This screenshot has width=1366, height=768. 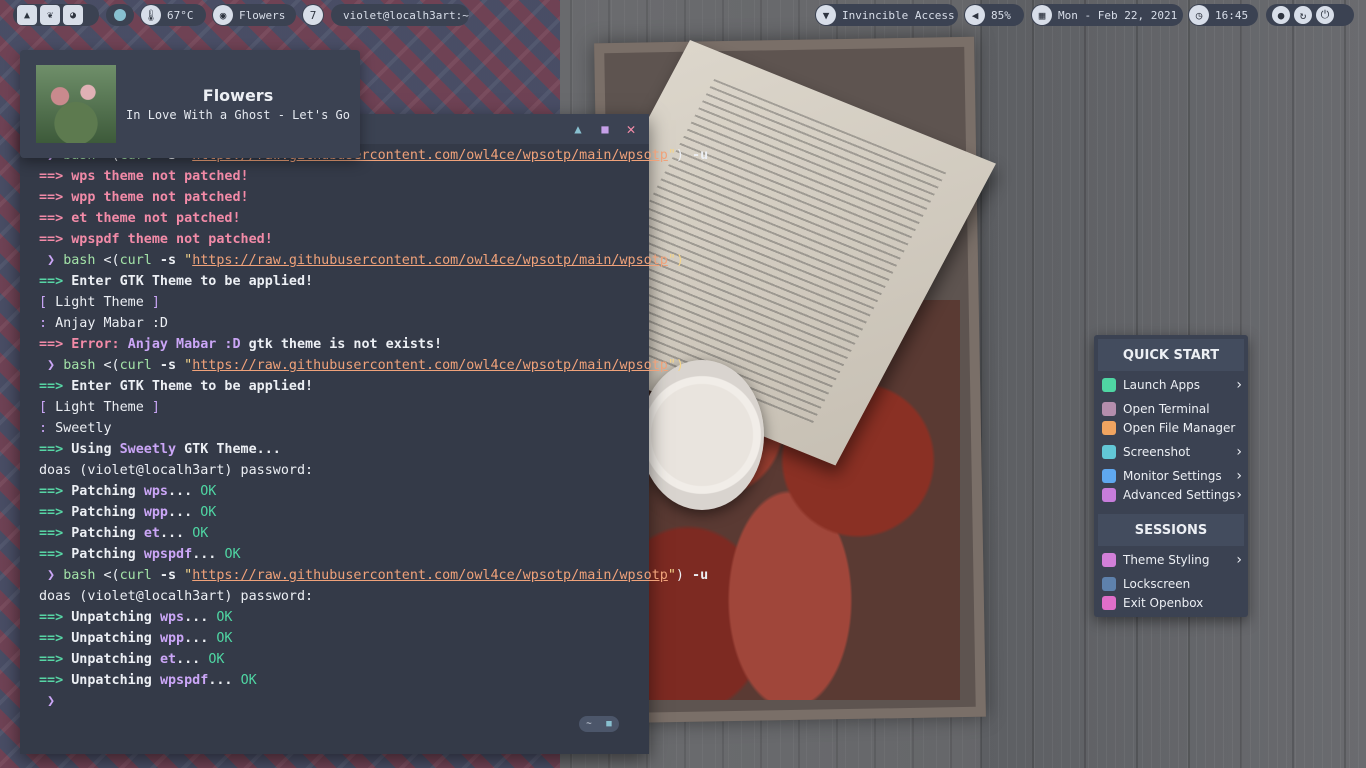 I want to click on workspace-indicator: 7, so click(x=313, y=15).